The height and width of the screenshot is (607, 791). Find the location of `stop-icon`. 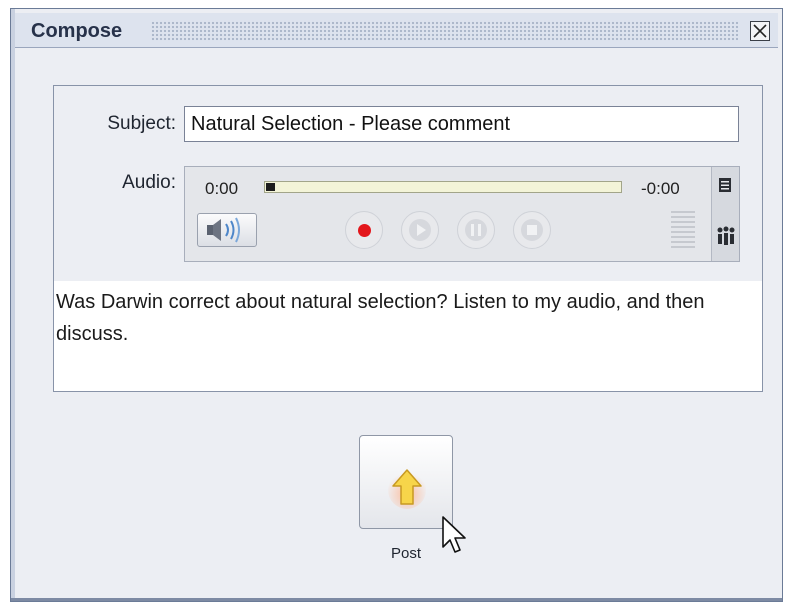

stop-icon is located at coordinates (532, 230).